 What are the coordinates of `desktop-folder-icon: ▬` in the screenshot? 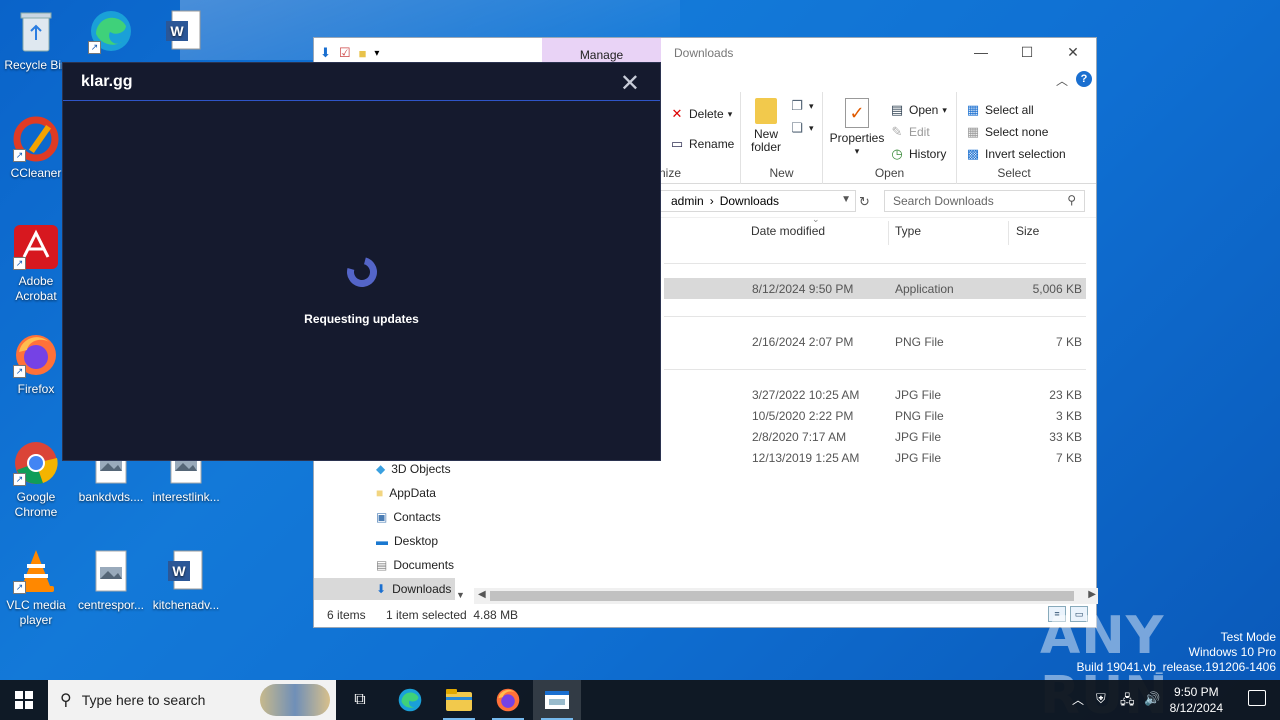 It's located at (382, 541).